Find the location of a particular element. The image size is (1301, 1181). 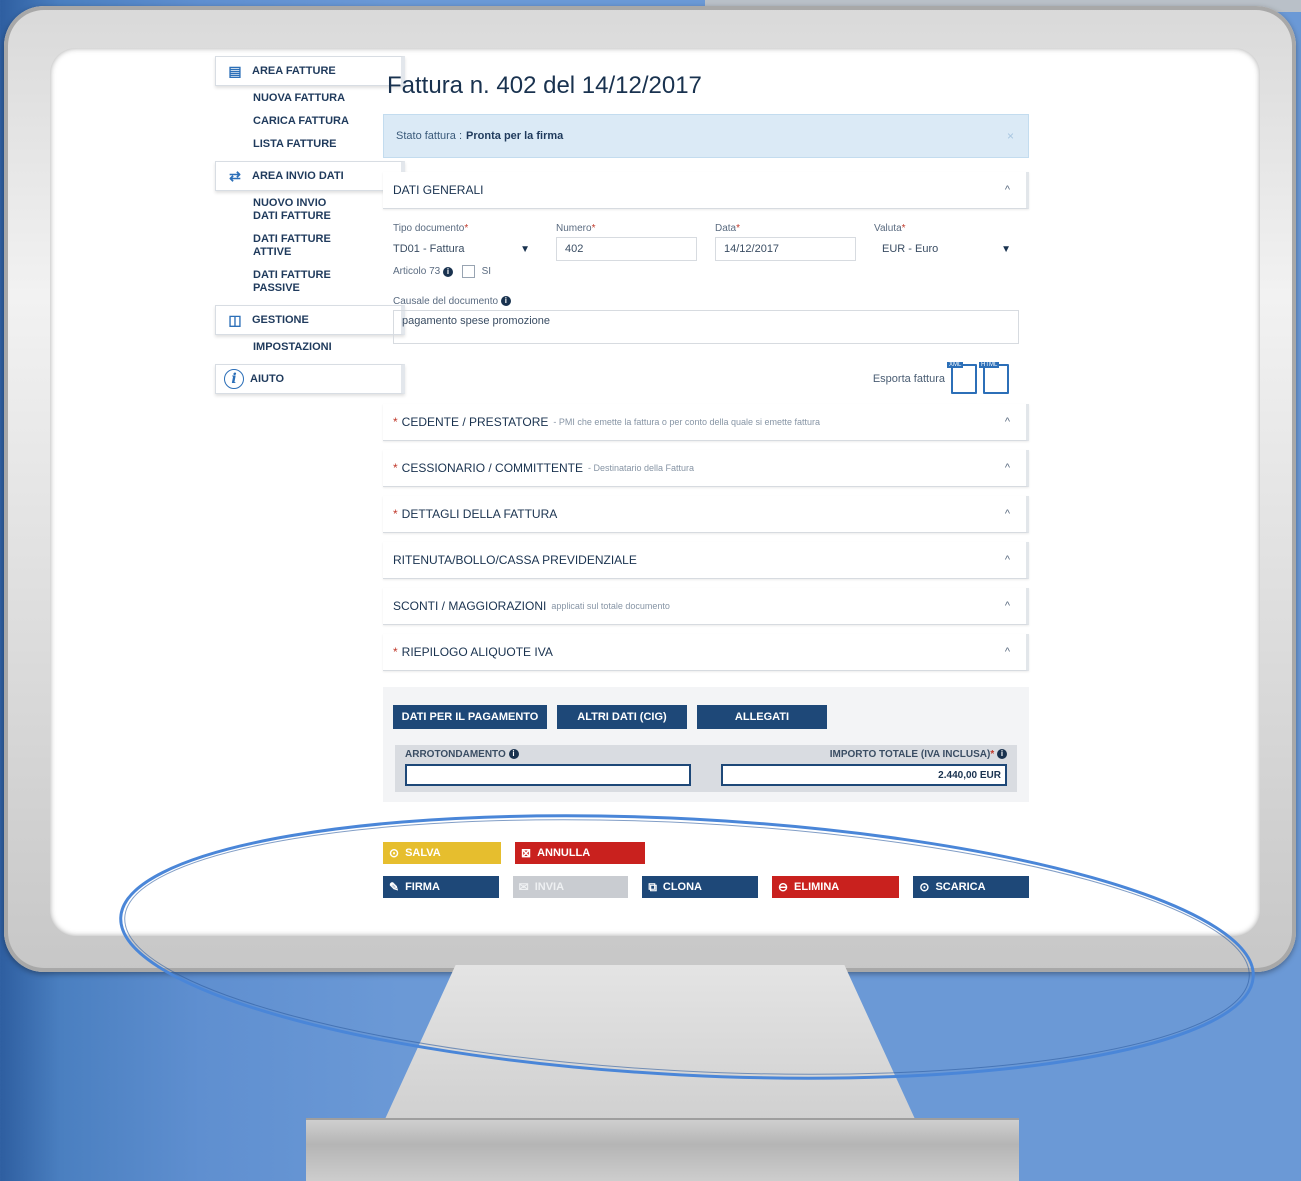

status-banner: Stato fattura : Pronta per la firma × is located at coordinates (706, 136).